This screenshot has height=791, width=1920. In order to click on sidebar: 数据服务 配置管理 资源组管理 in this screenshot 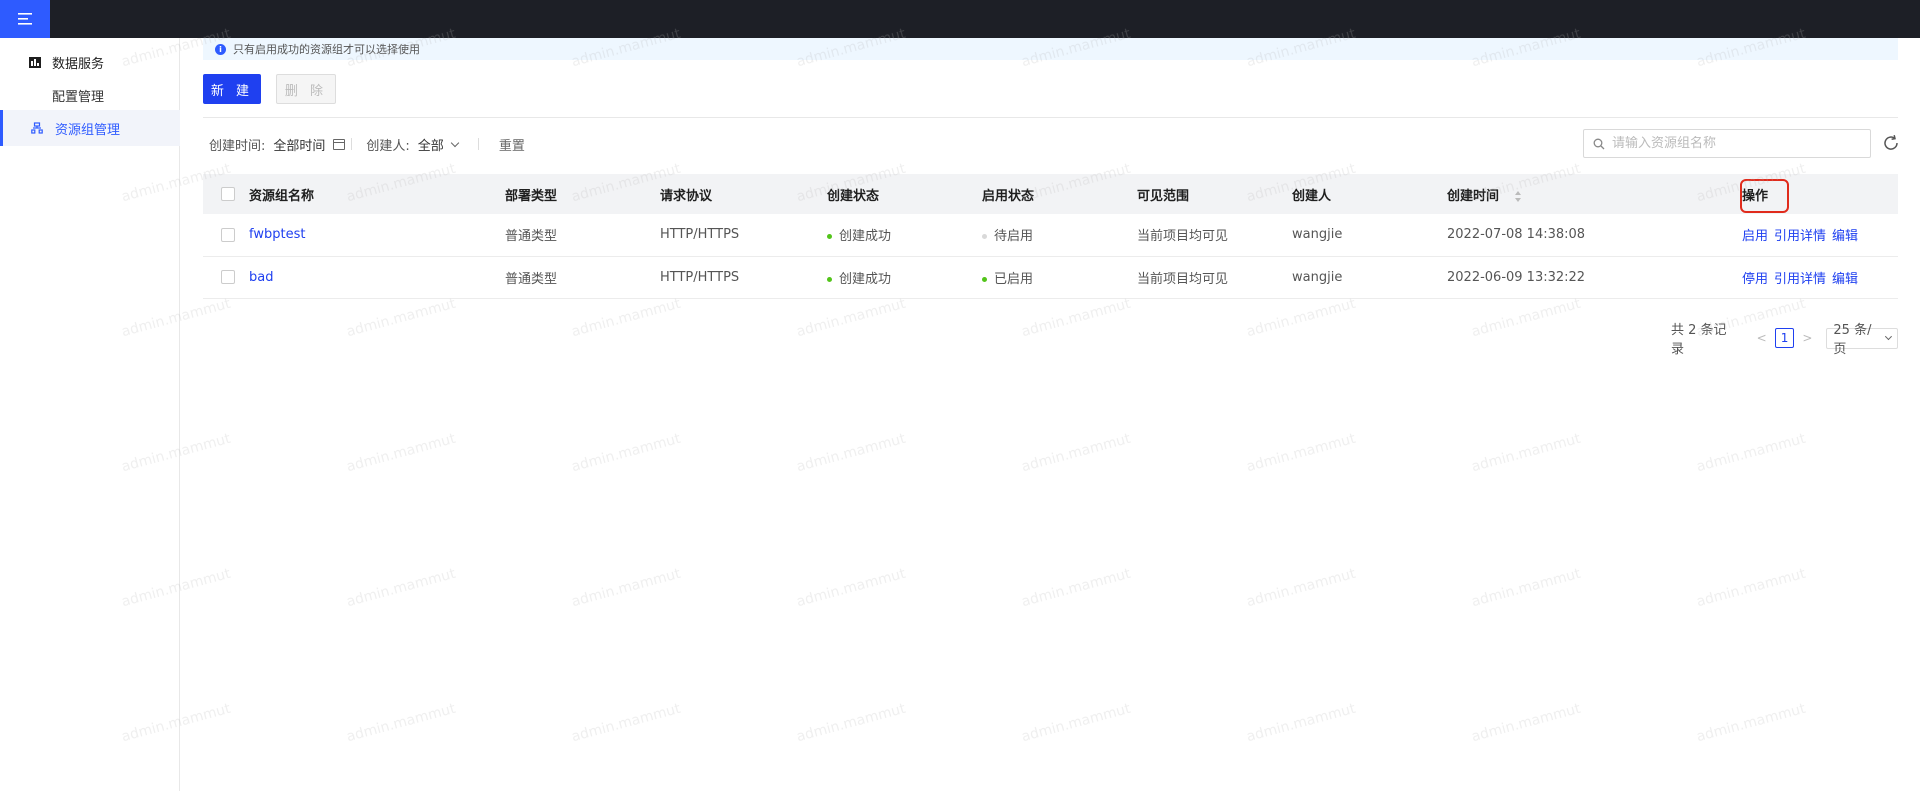, I will do `click(90, 414)`.